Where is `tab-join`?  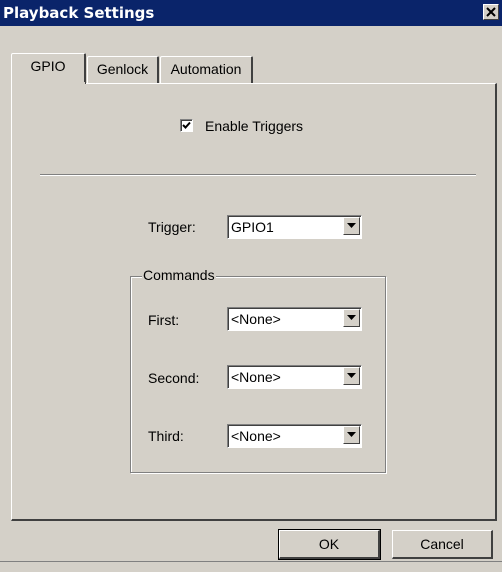
tab-join is located at coordinates (53, 83).